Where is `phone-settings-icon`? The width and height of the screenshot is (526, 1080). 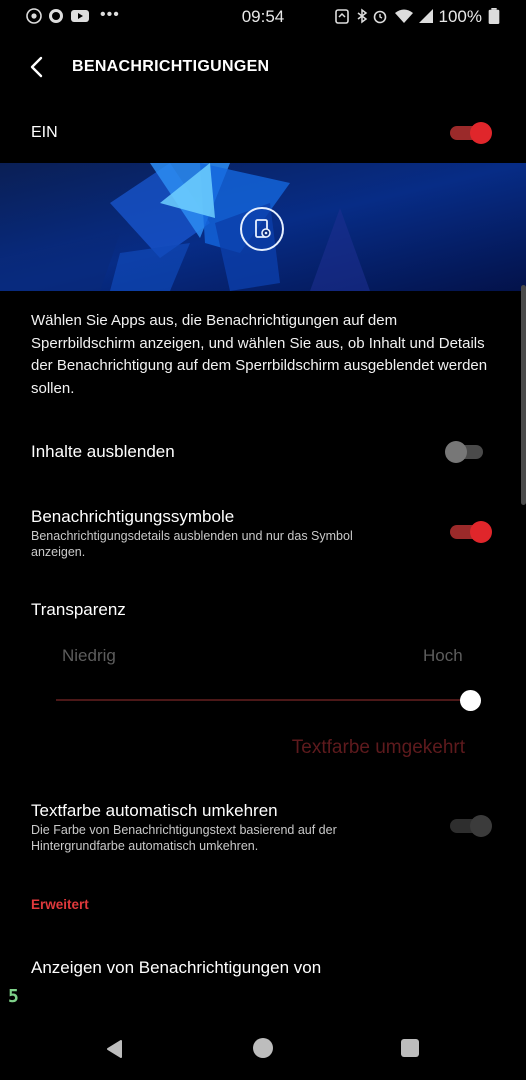 phone-settings-icon is located at coordinates (263, 228).